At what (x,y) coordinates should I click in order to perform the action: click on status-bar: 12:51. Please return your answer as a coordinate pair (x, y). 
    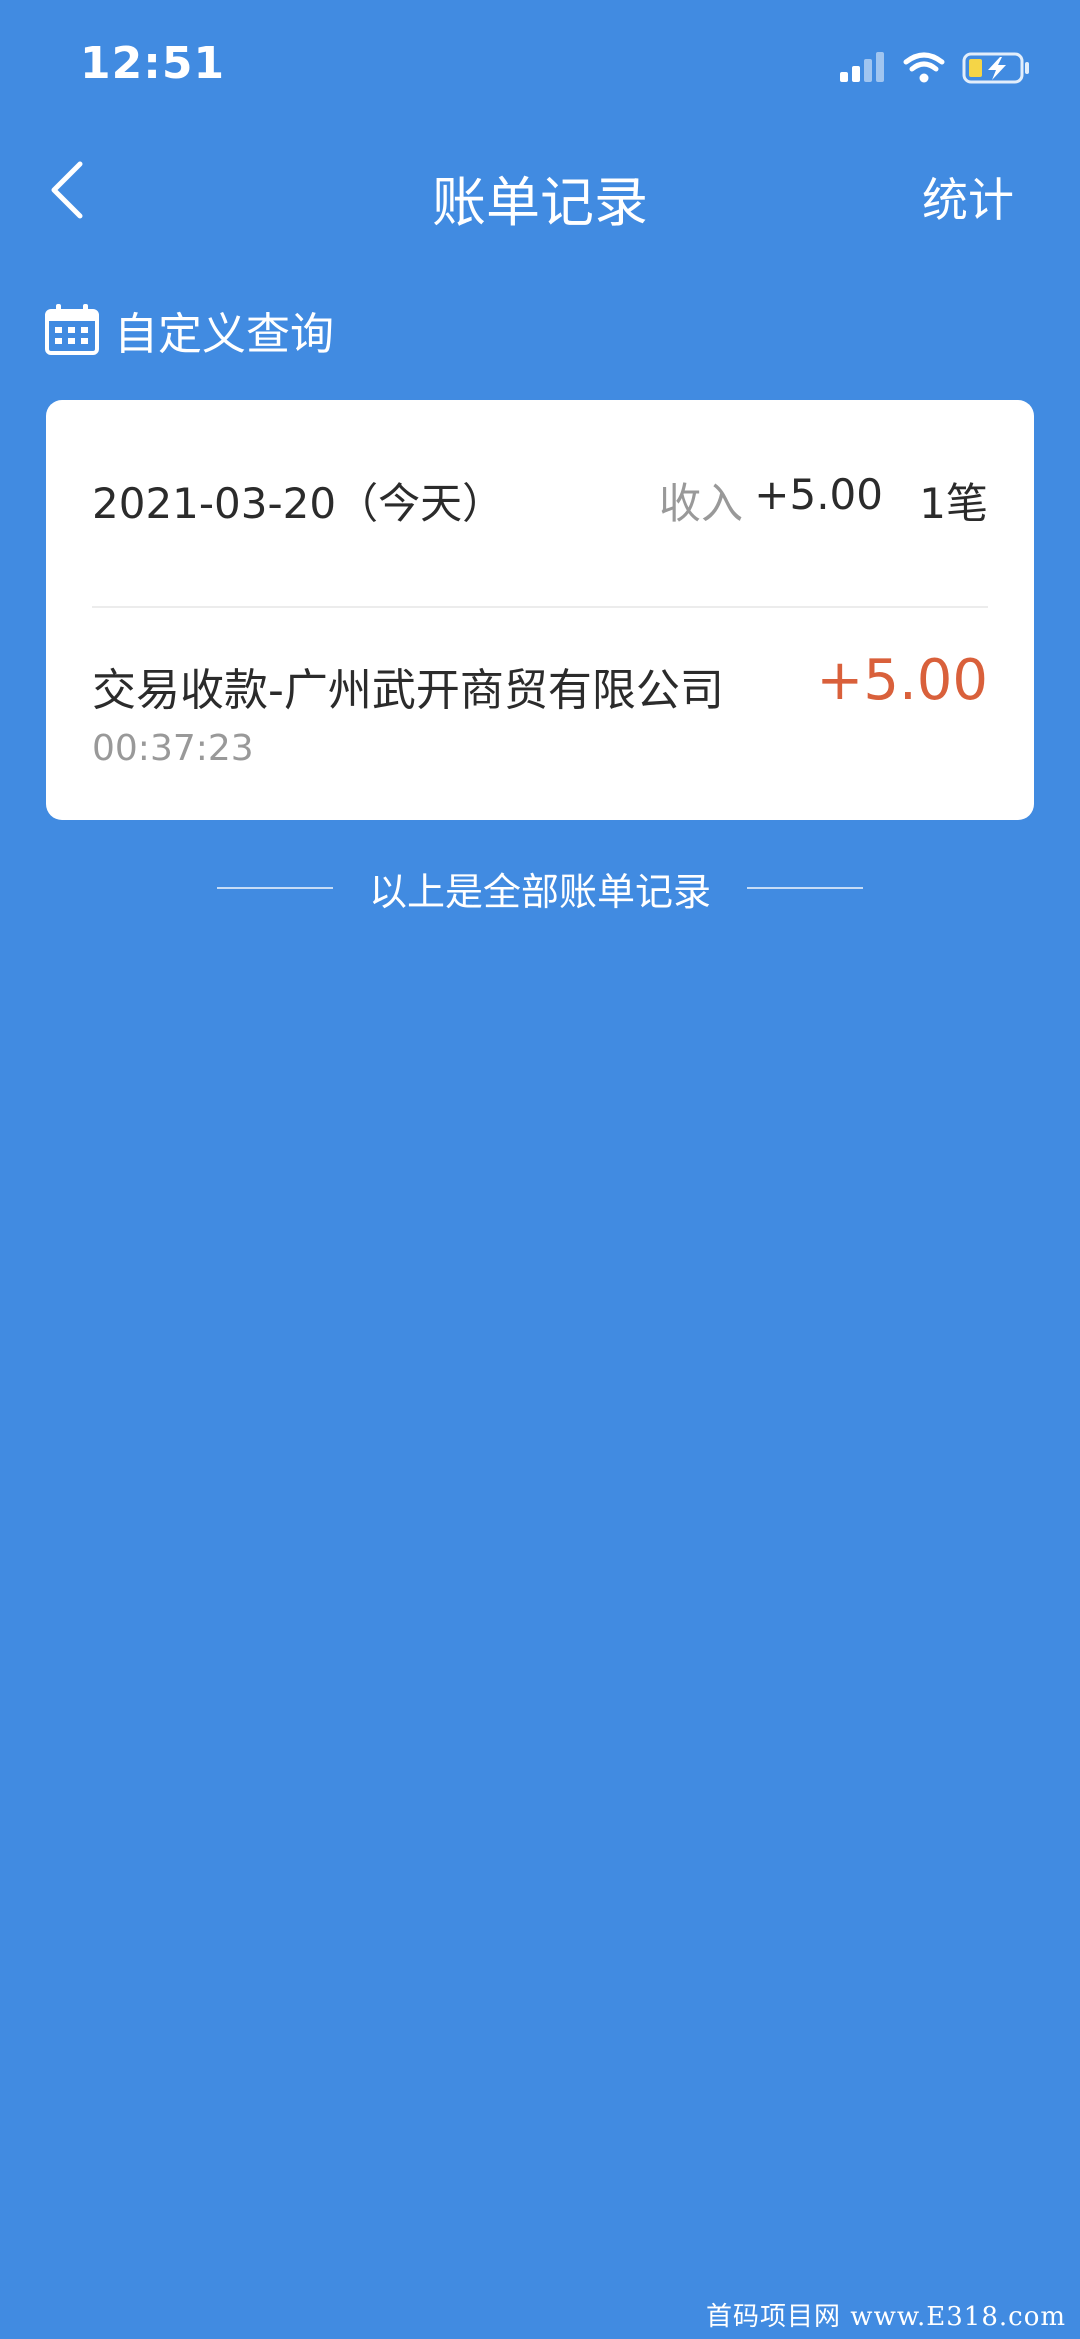
    Looking at the image, I should click on (540, 65).